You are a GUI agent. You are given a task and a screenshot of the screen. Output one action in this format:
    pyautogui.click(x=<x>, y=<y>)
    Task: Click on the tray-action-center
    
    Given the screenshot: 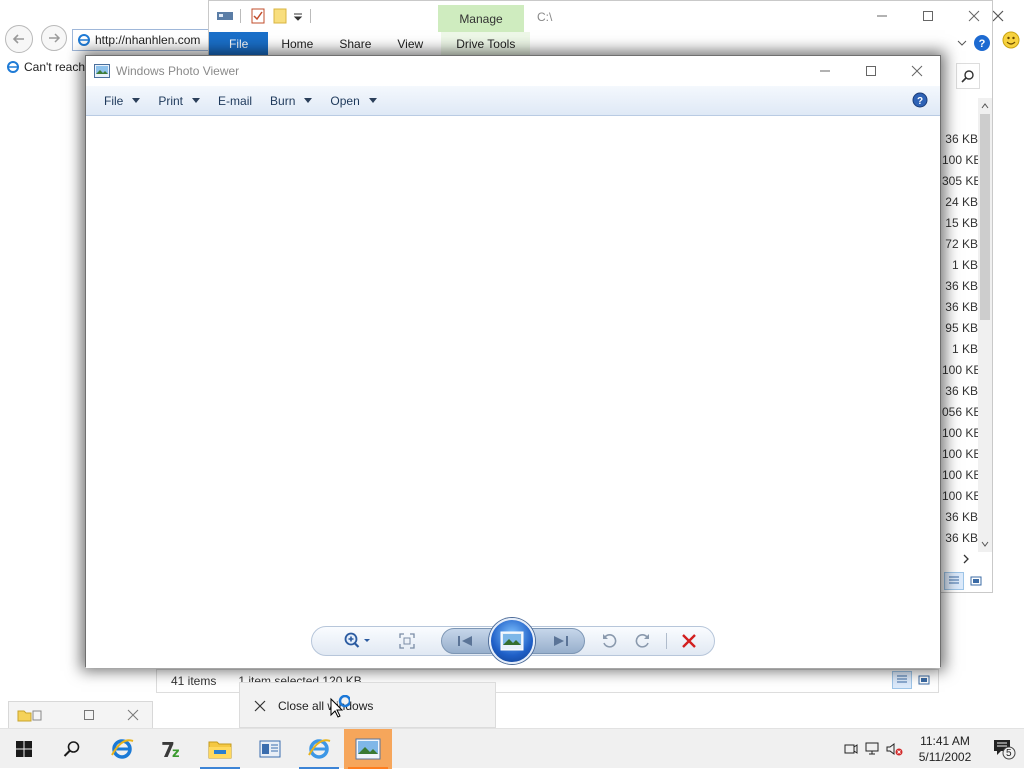 What is the action you would take?
    pyautogui.click(x=851, y=749)
    